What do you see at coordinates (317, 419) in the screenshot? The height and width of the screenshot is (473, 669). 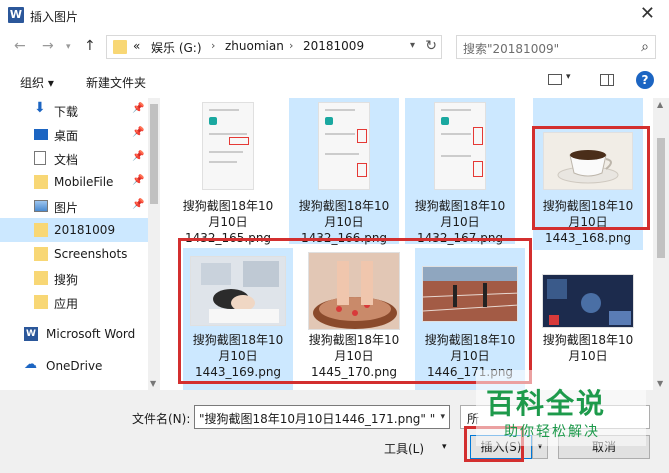 I see `filename-value: "搜狗截图18年10月10日1446_171.png" "搜` at bounding box center [317, 419].